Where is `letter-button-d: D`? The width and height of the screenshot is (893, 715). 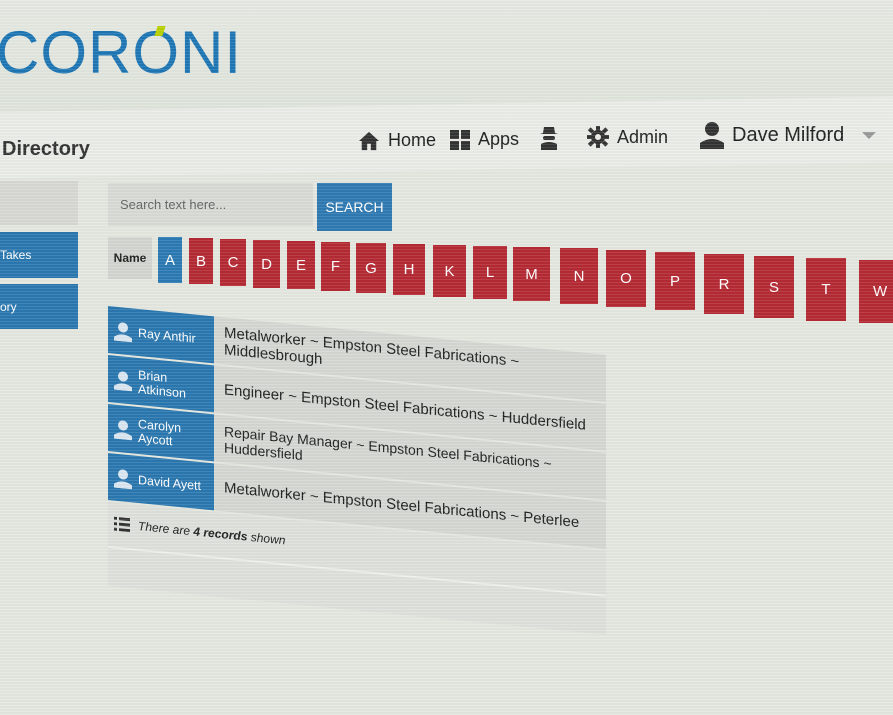 letter-button-d: D is located at coordinates (266, 264).